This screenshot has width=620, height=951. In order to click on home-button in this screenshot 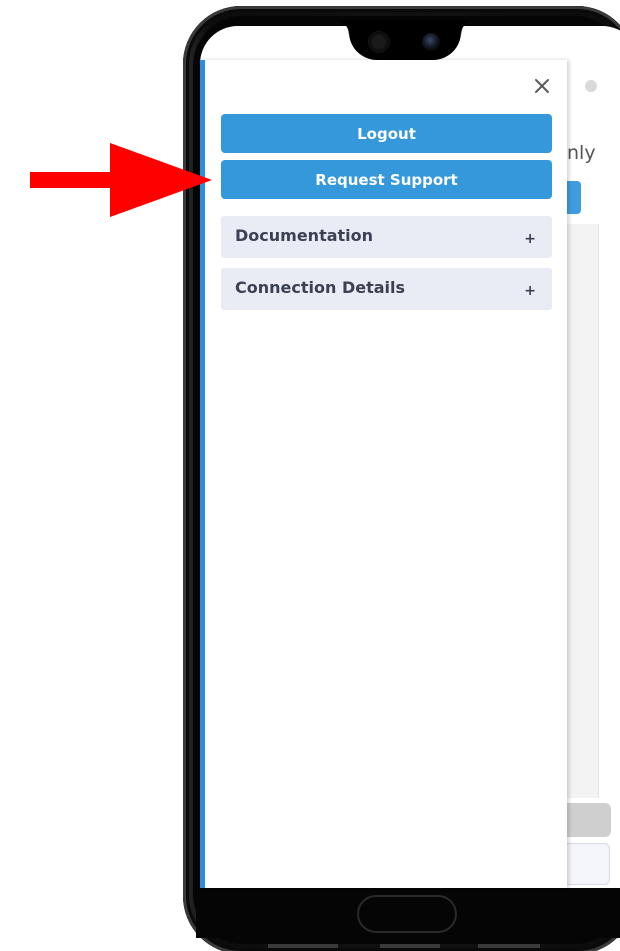, I will do `click(407, 914)`.